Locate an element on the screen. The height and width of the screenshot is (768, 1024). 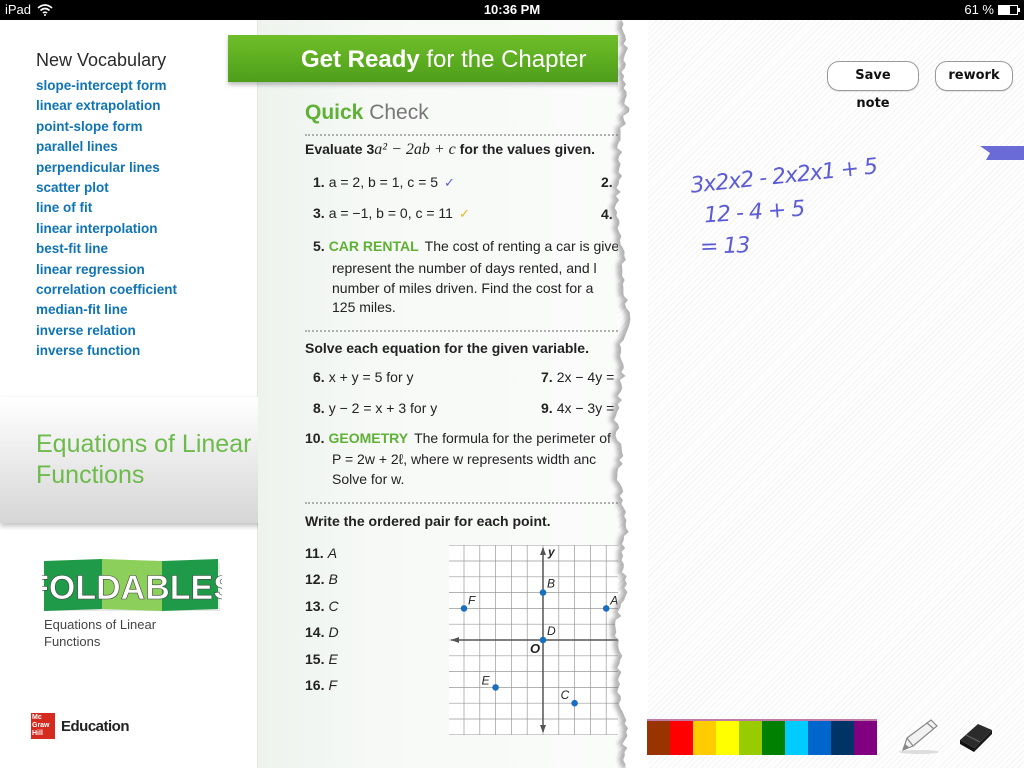
question-number: 10. is located at coordinates (315, 438).